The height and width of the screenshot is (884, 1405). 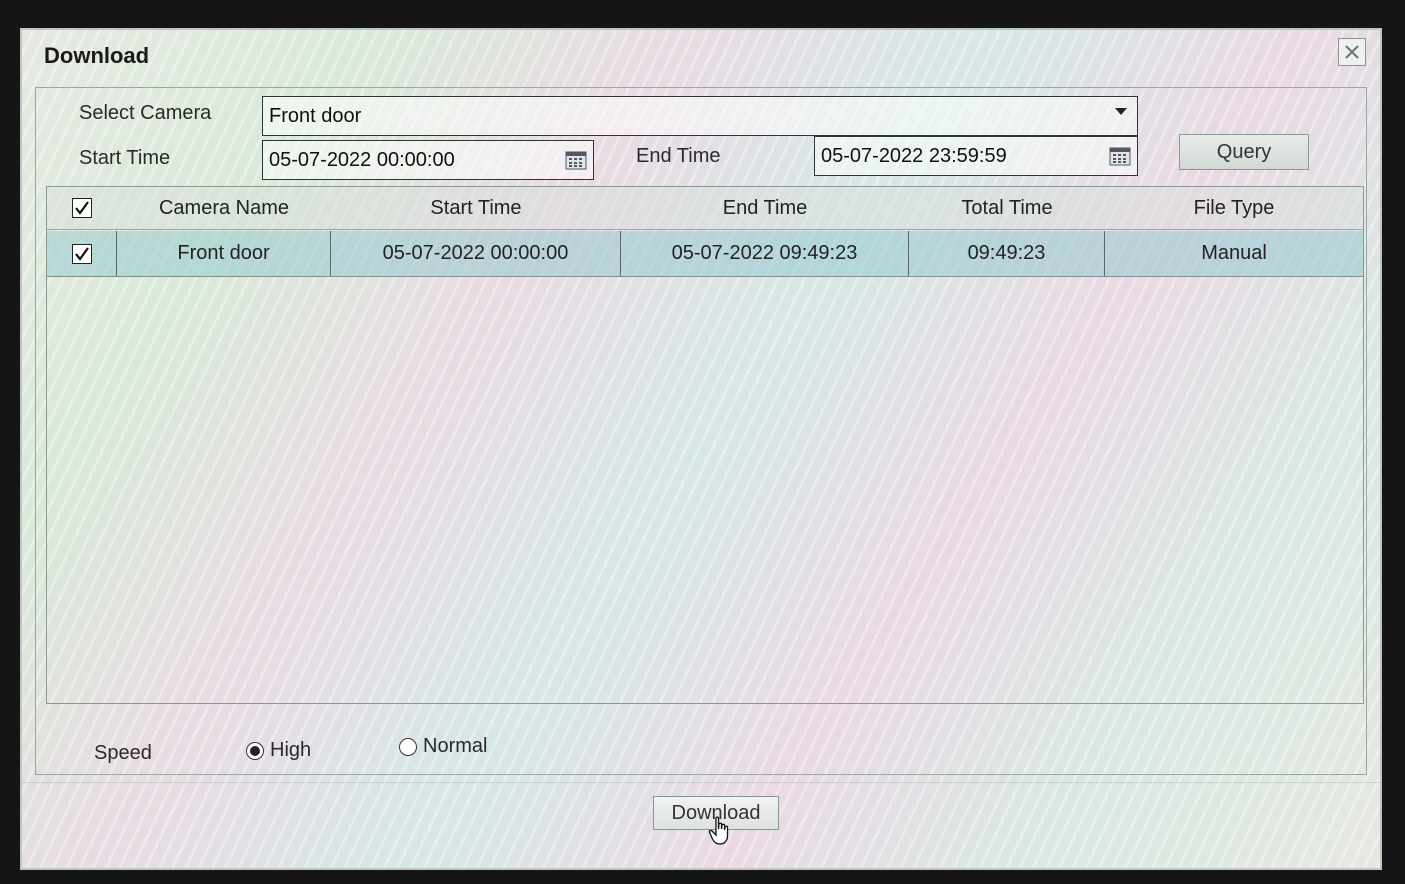 What do you see at coordinates (291, 750) in the screenshot?
I see `speed-high-label: High` at bounding box center [291, 750].